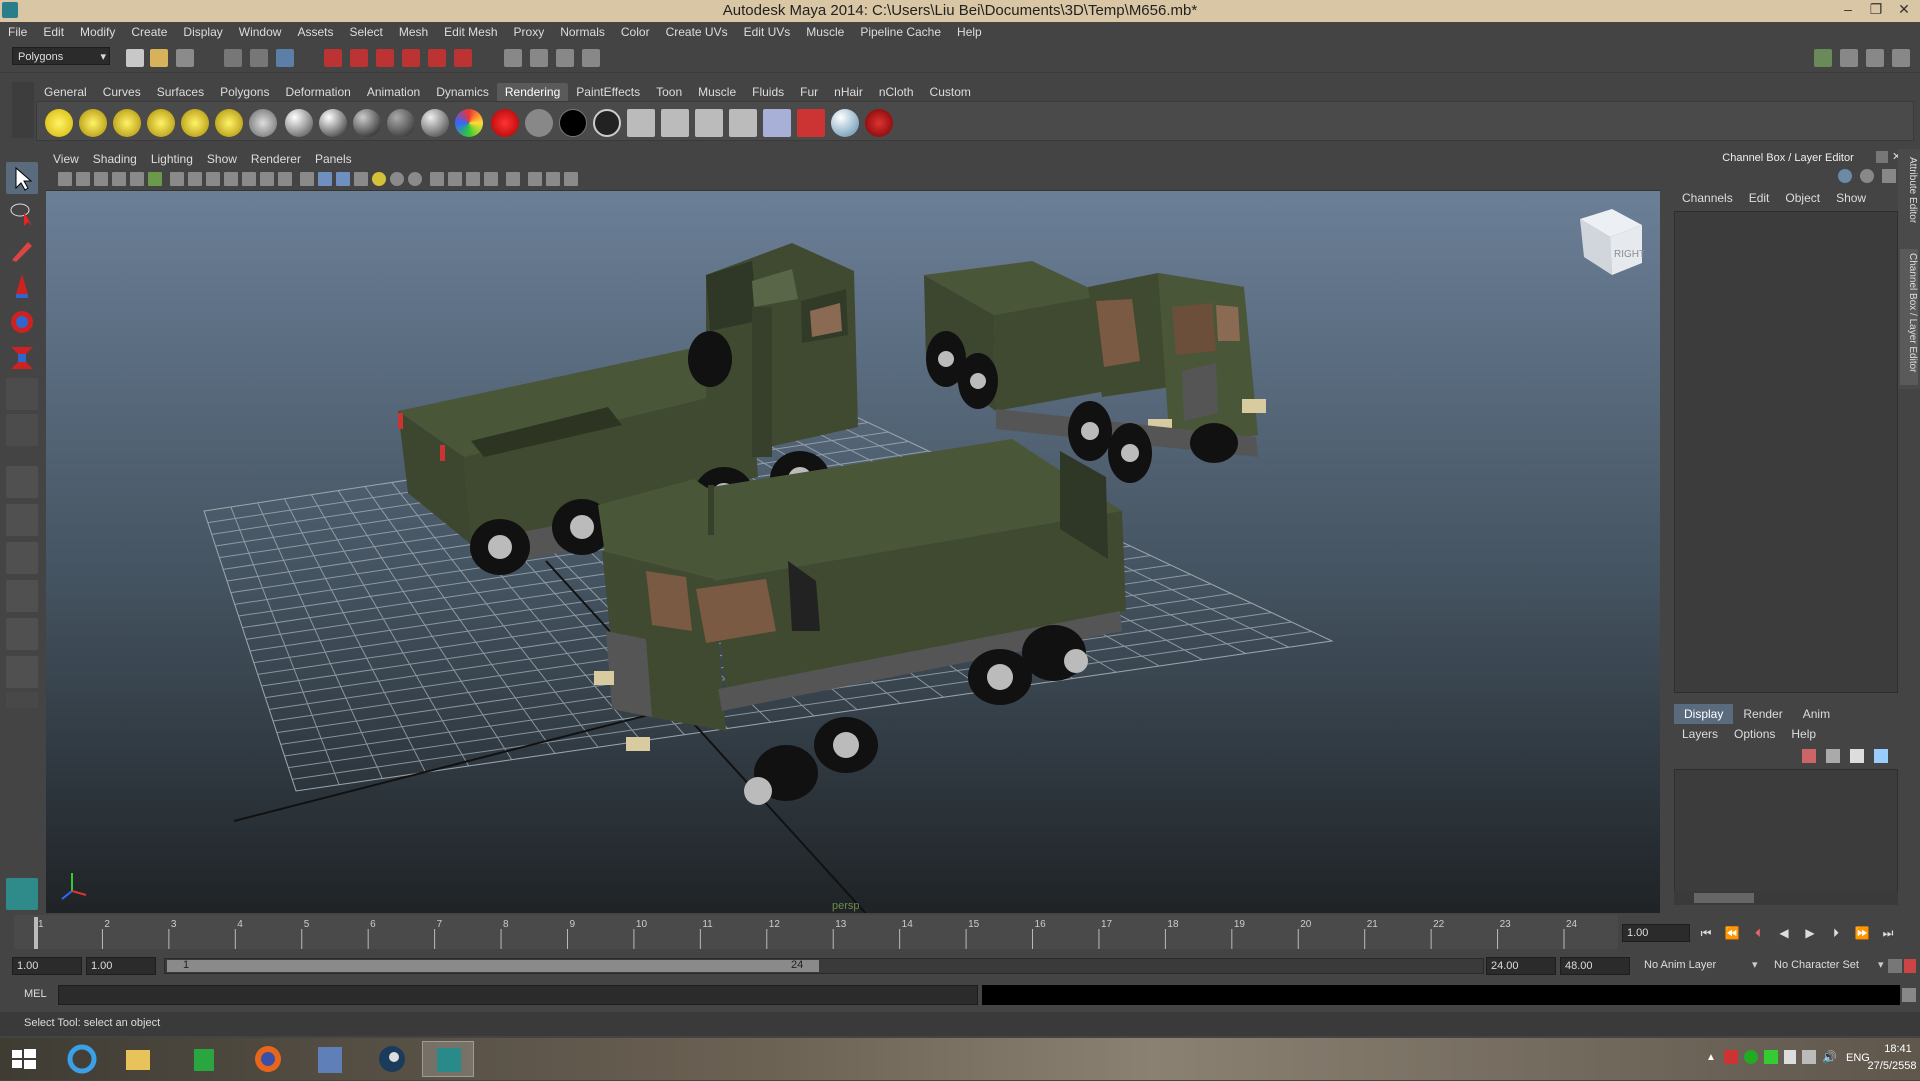 This screenshot has height=1081, width=1920. I want to click on shelf-tab-fur: Fur, so click(809, 92).